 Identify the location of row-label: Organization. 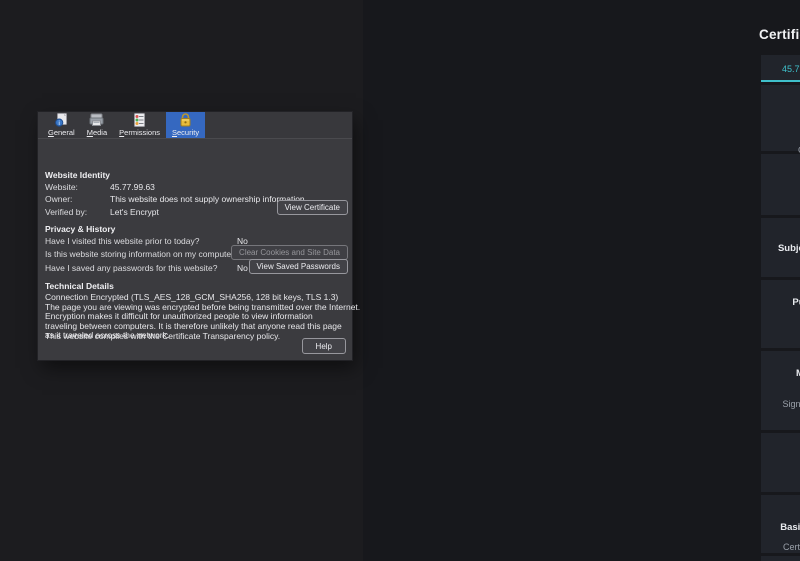
(780, 138).